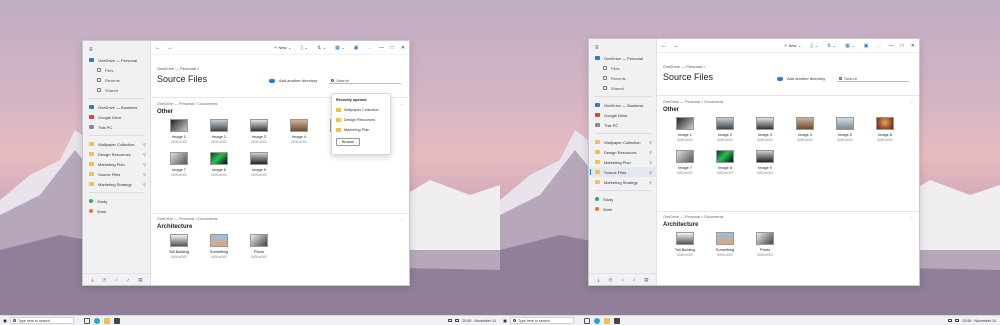  Describe the element at coordinates (304, 48) in the screenshot. I see `file-menu-icon: ▯ ⌄` at that location.